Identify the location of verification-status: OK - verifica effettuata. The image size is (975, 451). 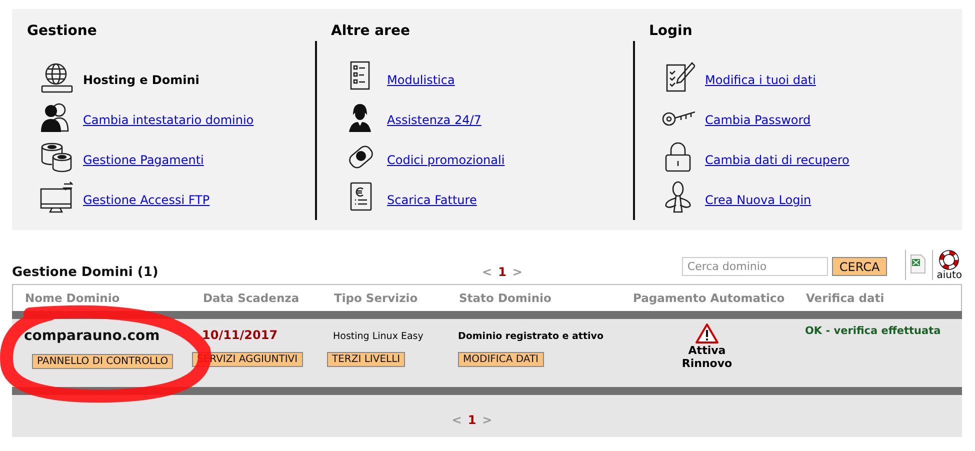
(873, 330).